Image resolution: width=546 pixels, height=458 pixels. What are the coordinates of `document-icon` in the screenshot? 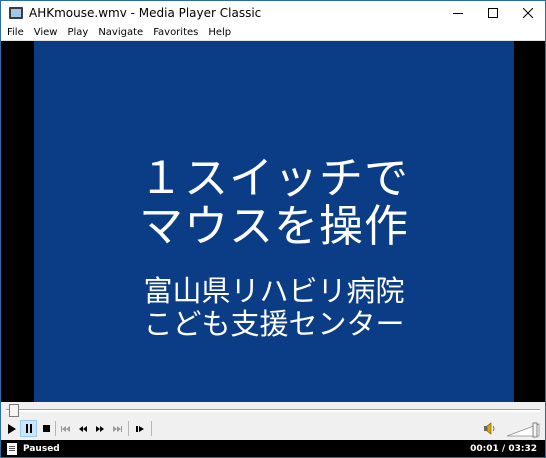 It's located at (12, 448).